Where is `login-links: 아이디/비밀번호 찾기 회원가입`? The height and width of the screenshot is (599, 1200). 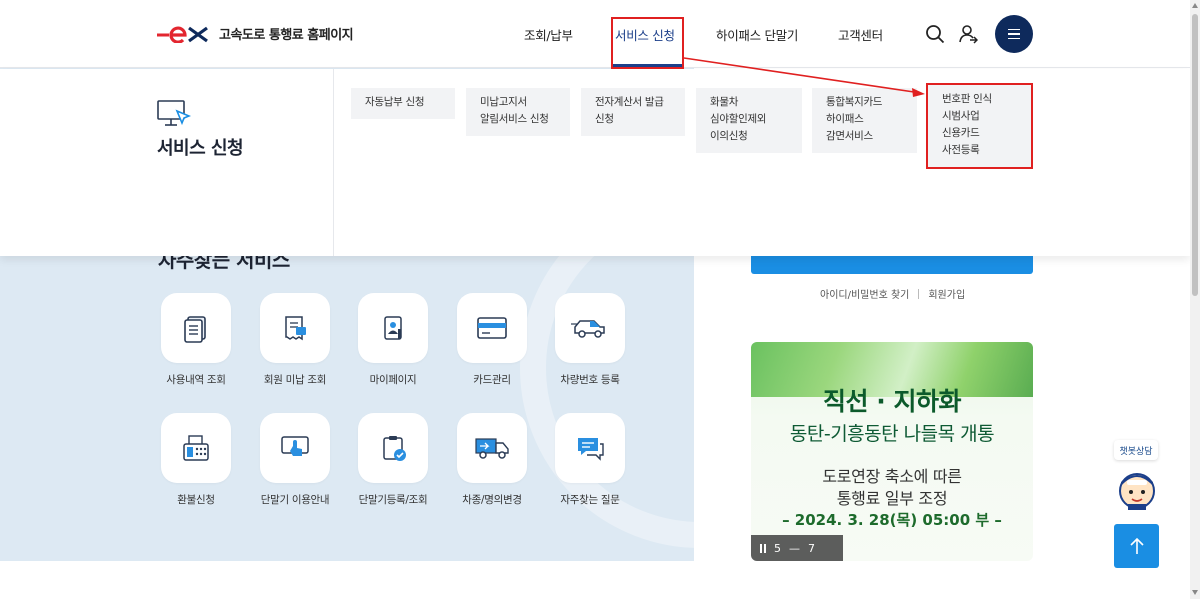
login-links: 아이디/비밀번호 찾기 회원가입 is located at coordinates (892, 293).